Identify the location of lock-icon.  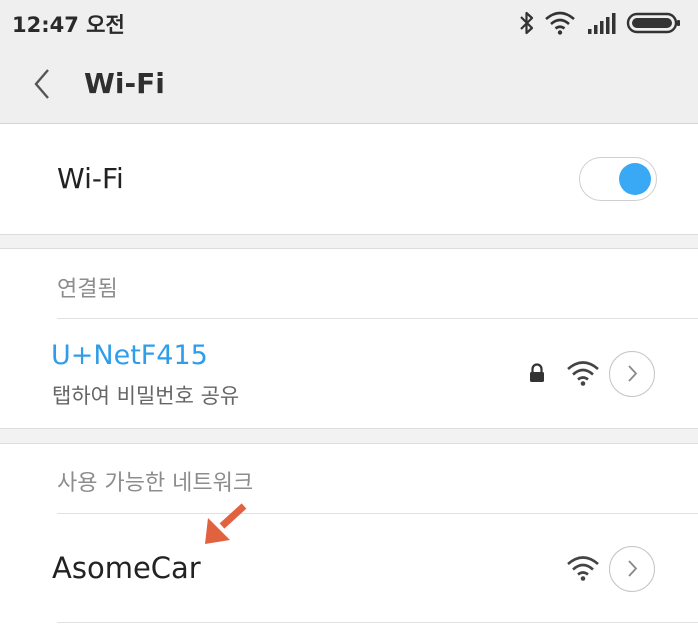
(537, 372).